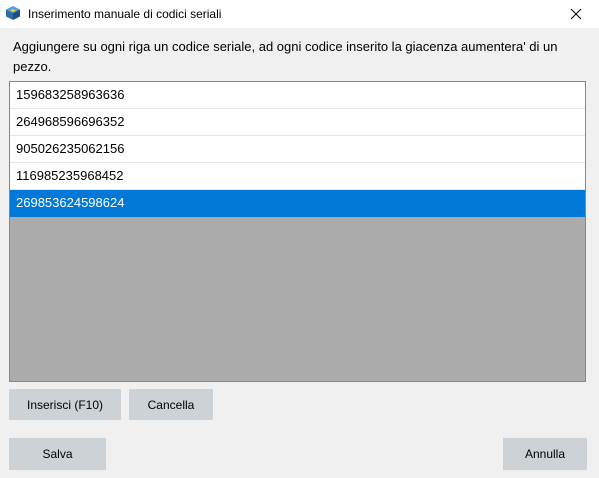 Image resolution: width=599 pixels, height=478 pixels. I want to click on app-cube-icon, so click(13, 13).